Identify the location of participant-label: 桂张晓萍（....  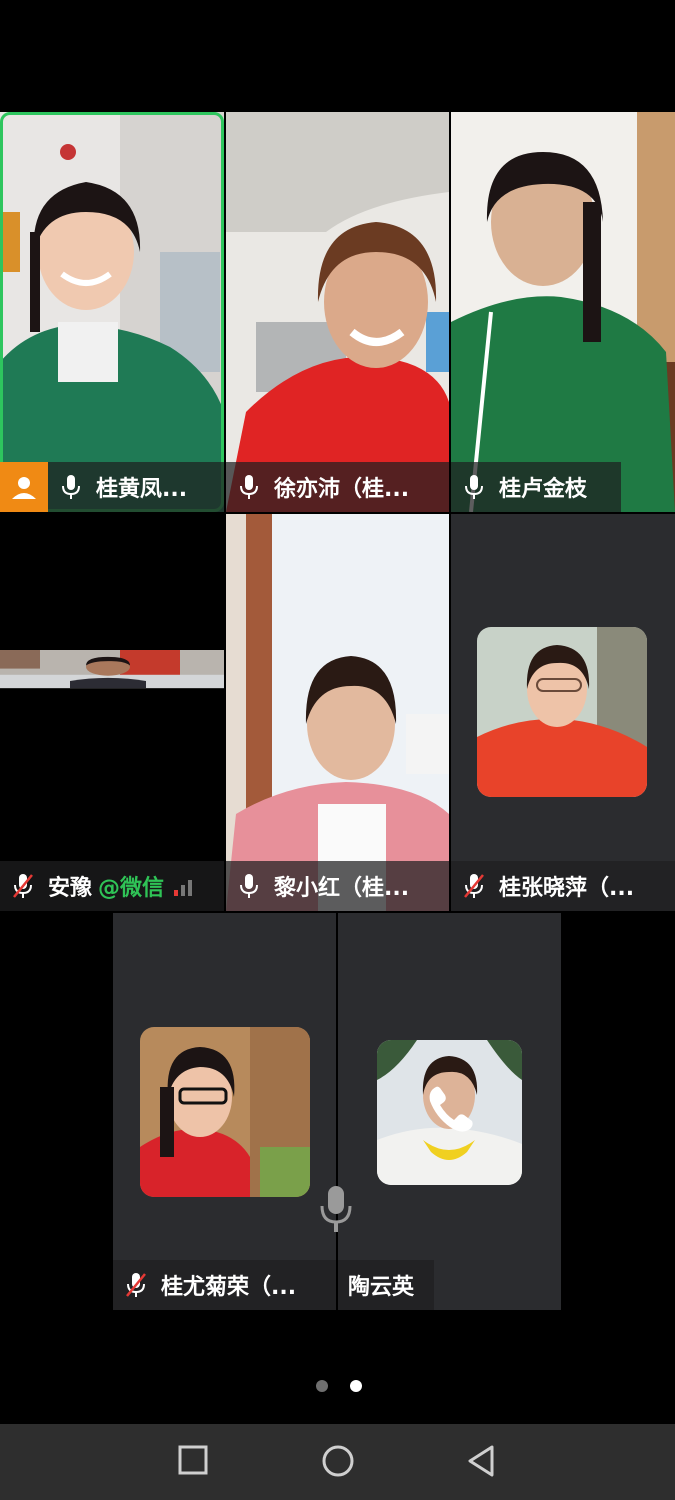
(563, 886).